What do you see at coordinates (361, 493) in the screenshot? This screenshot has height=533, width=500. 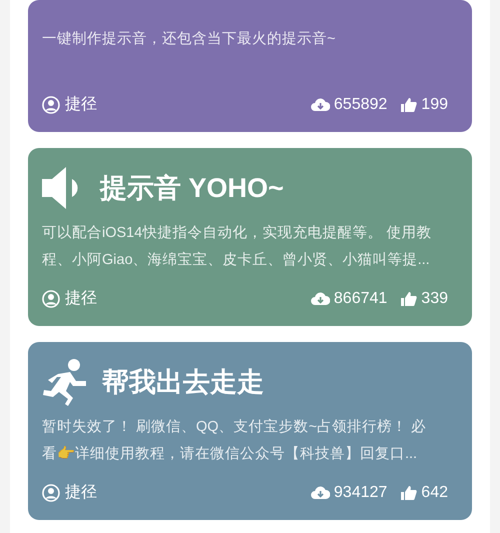 I see `download-count: 934127` at bounding box center [361, 493].